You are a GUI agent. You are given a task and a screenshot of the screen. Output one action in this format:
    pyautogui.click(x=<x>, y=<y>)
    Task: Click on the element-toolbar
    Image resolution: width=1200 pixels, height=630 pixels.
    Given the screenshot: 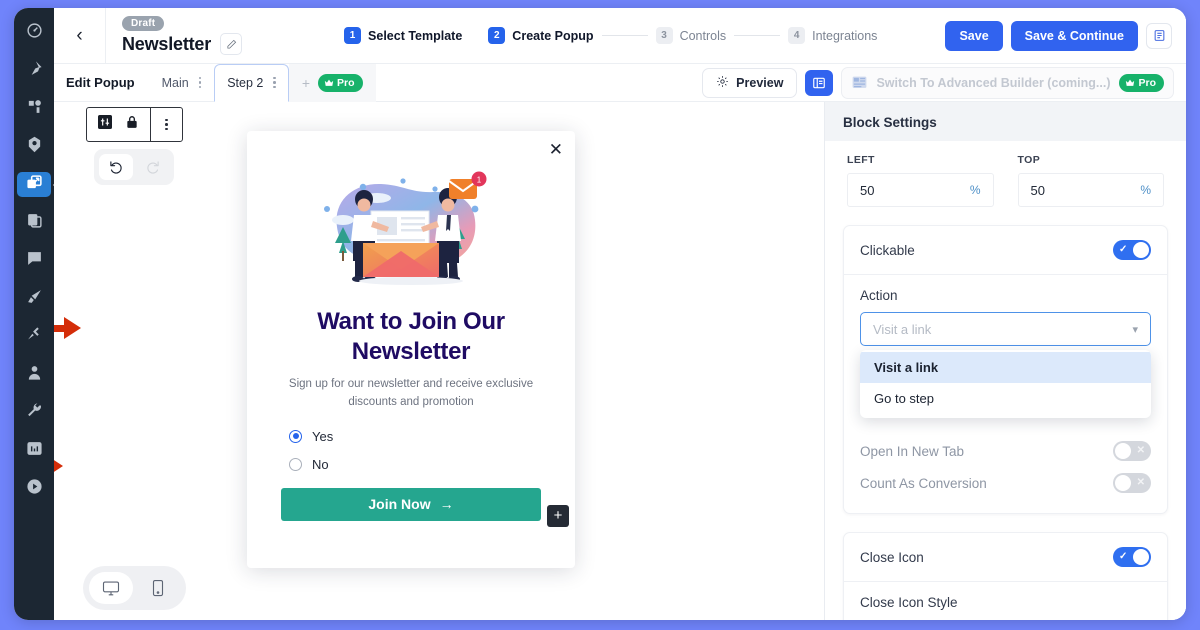 What is the action you would take?
    pyautogui.click(x=134, y=124)
    